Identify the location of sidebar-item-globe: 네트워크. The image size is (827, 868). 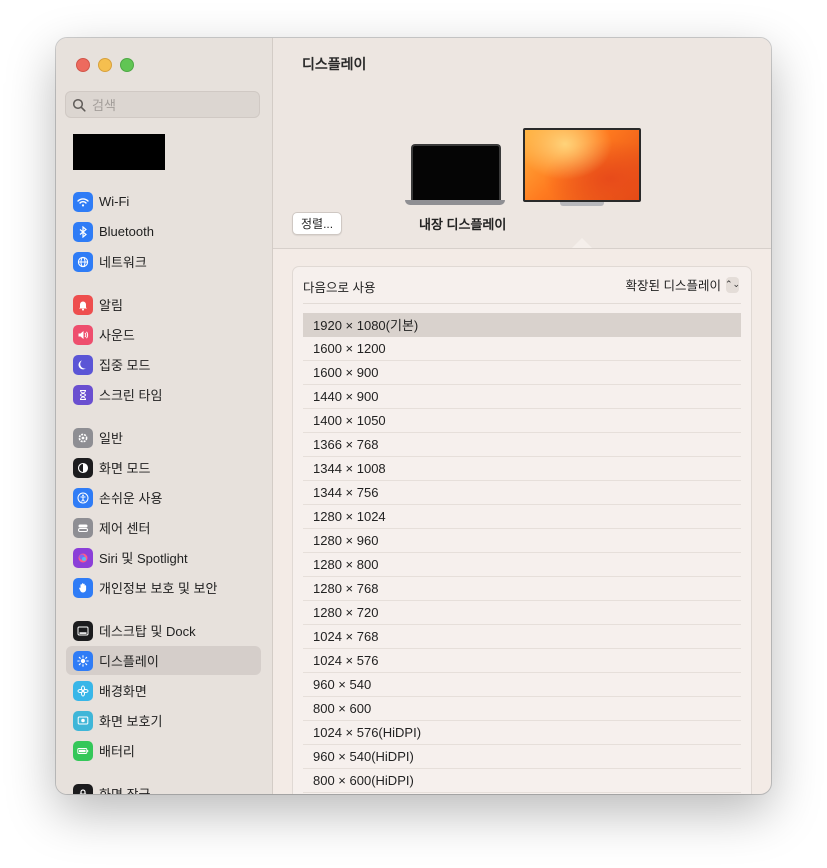
(163, 261).